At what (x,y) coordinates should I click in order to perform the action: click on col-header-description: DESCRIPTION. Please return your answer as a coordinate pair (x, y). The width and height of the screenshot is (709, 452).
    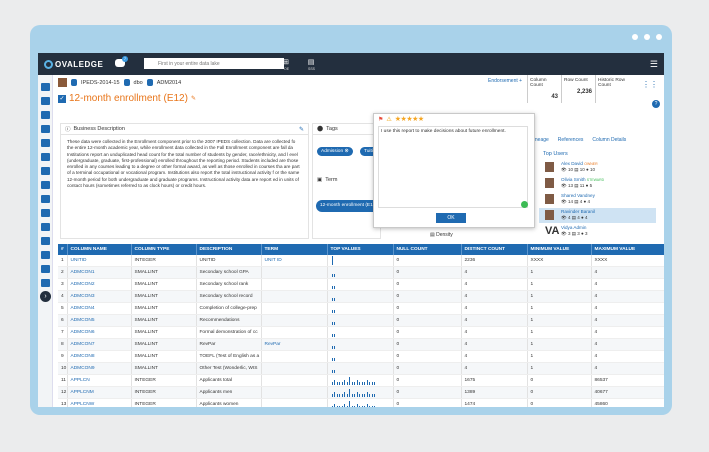
    Looking at the image, I should click on (229, 249).